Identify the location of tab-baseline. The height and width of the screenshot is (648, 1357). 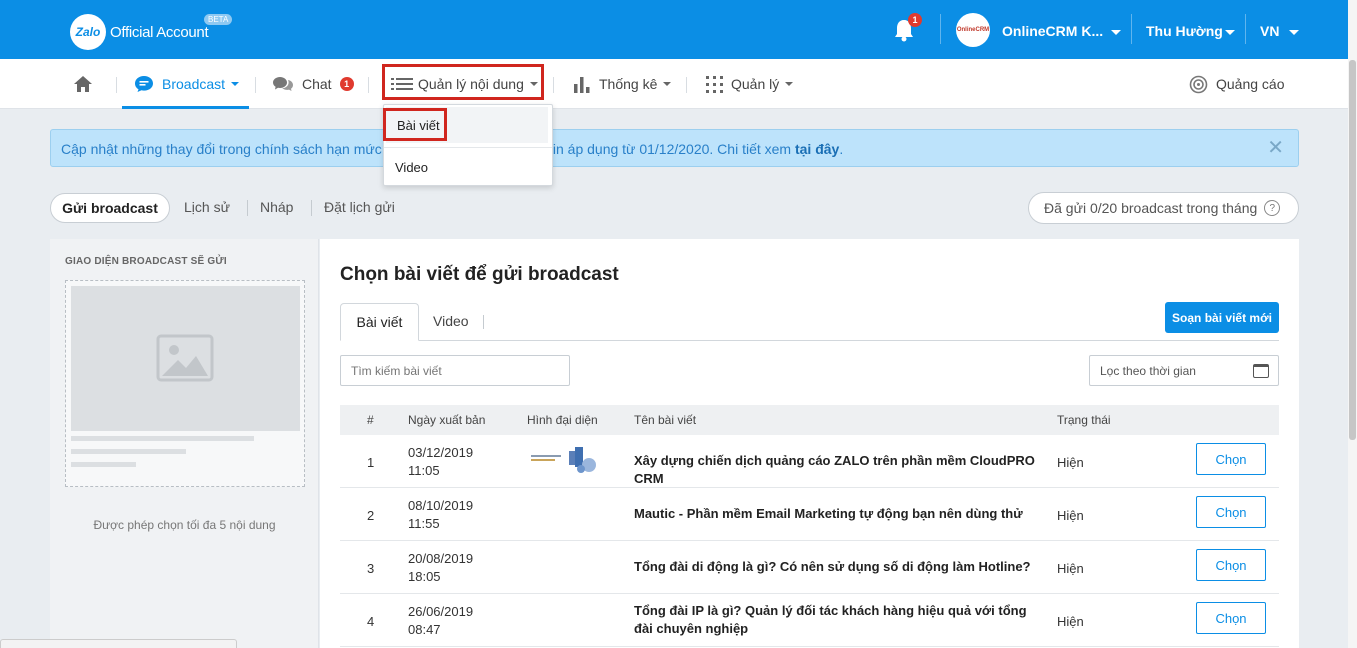
(809, 340).